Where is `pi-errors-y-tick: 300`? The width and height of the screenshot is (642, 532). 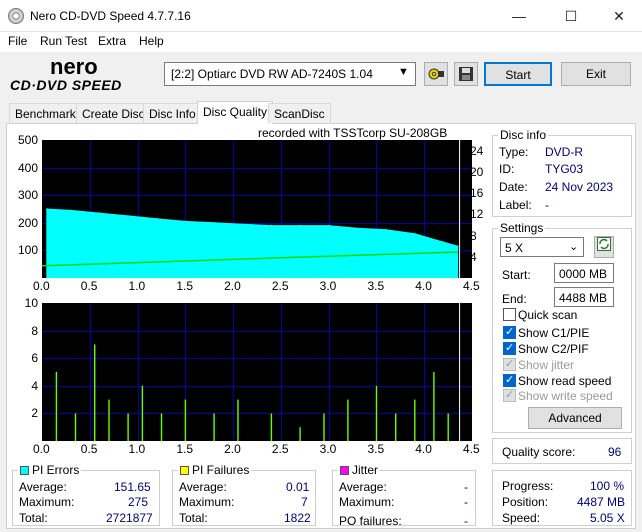
pi-errors-y-tick: 300 is located at coordinates (27, 195).